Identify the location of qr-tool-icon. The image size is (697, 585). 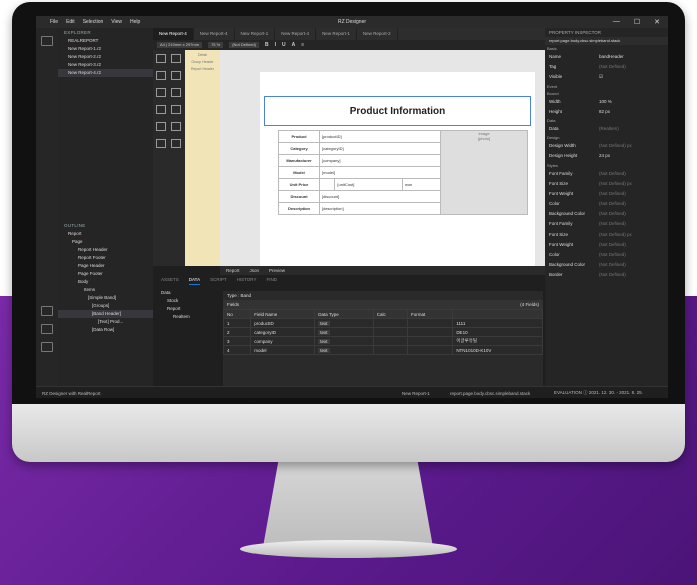
(176, 143).